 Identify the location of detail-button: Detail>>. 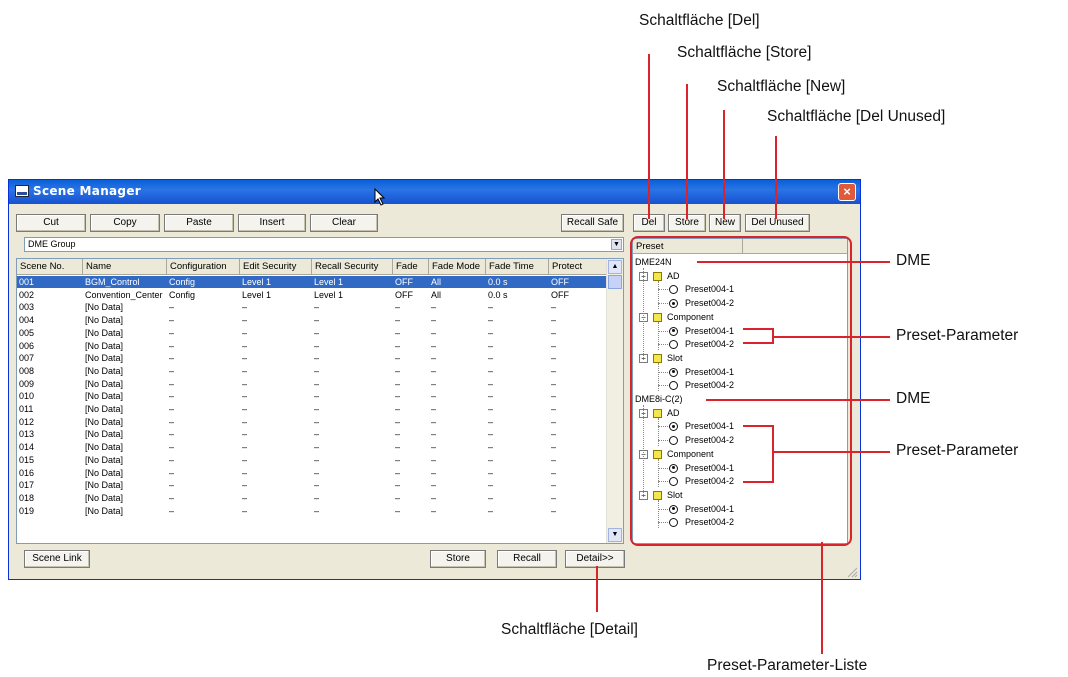
(595, 559).